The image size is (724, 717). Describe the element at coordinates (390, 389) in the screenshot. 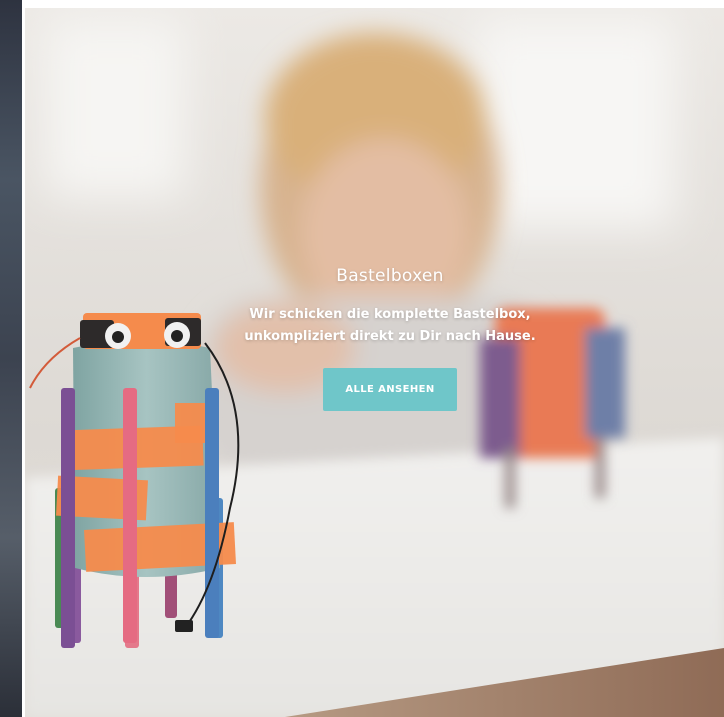

I see `view-all-button: ALLE ANSEHEN` at that location.